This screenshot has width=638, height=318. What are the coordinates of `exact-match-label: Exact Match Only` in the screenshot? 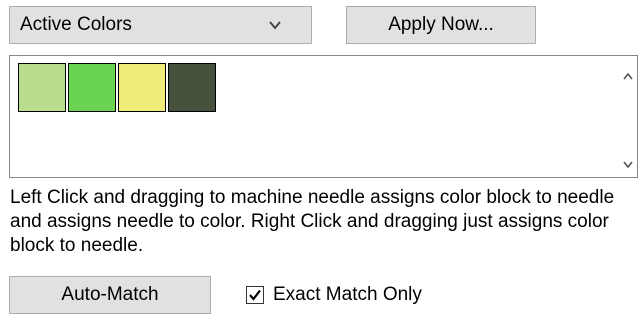 It's located at (347, 294).